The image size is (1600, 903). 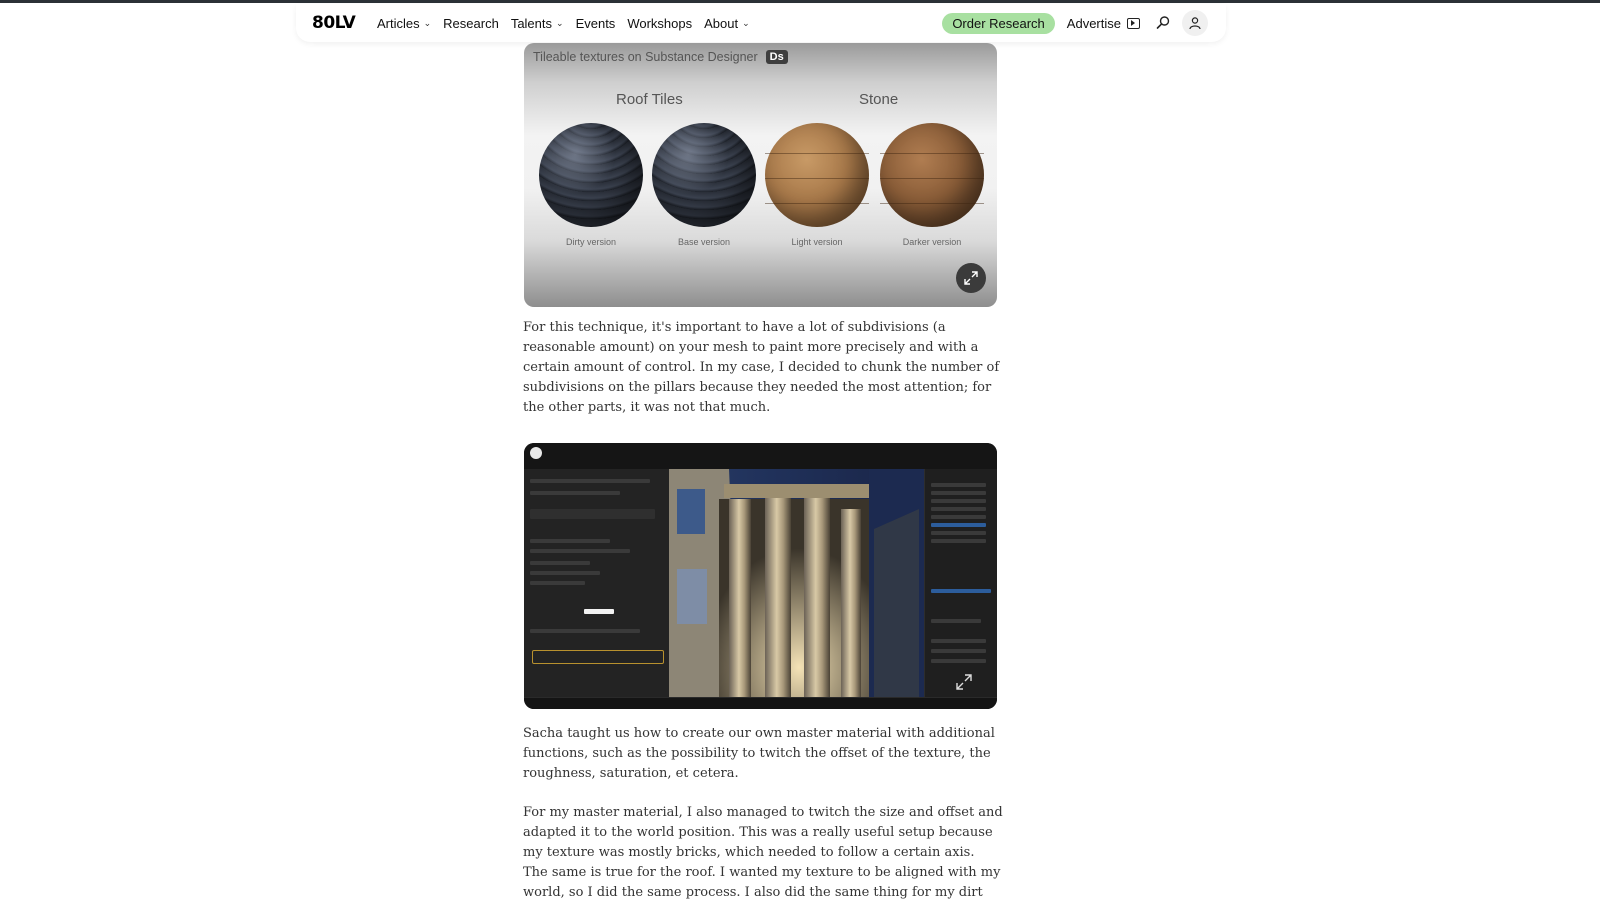 I want to click on advertise-label: Advertise, so click(x=1093, y=23).